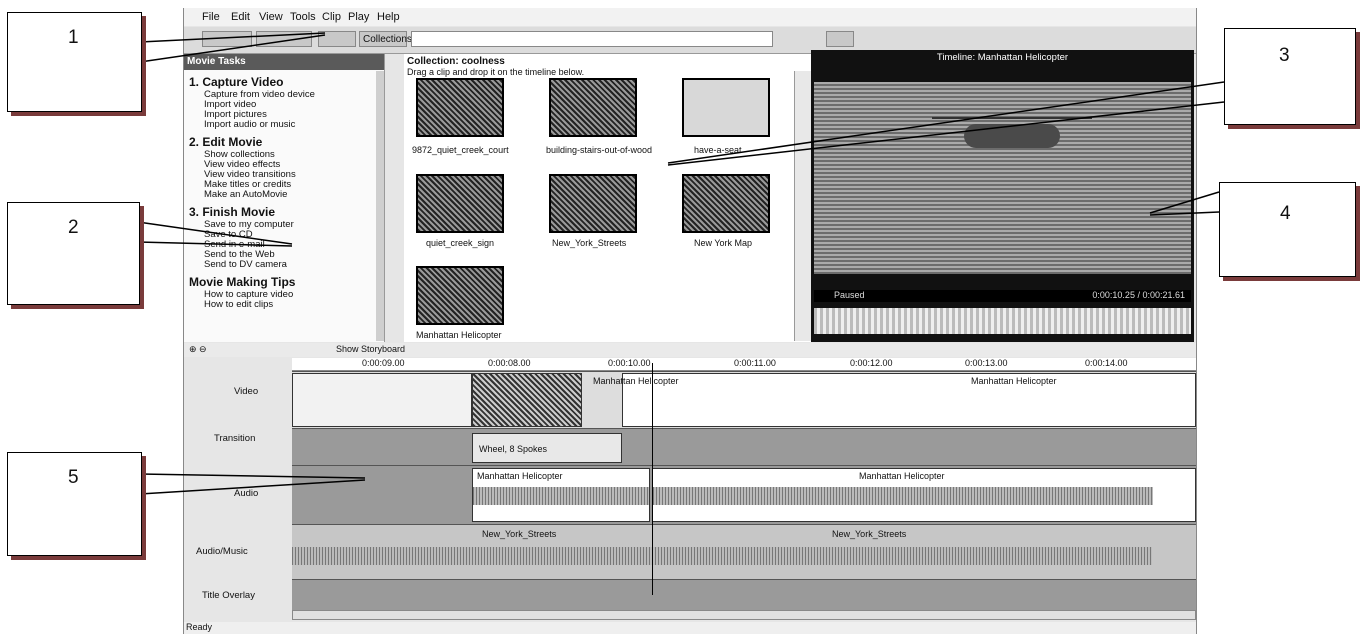  Describe the element at coordinates (1284, 55) in the screenshot. I see `callout-number: 3` at that location.